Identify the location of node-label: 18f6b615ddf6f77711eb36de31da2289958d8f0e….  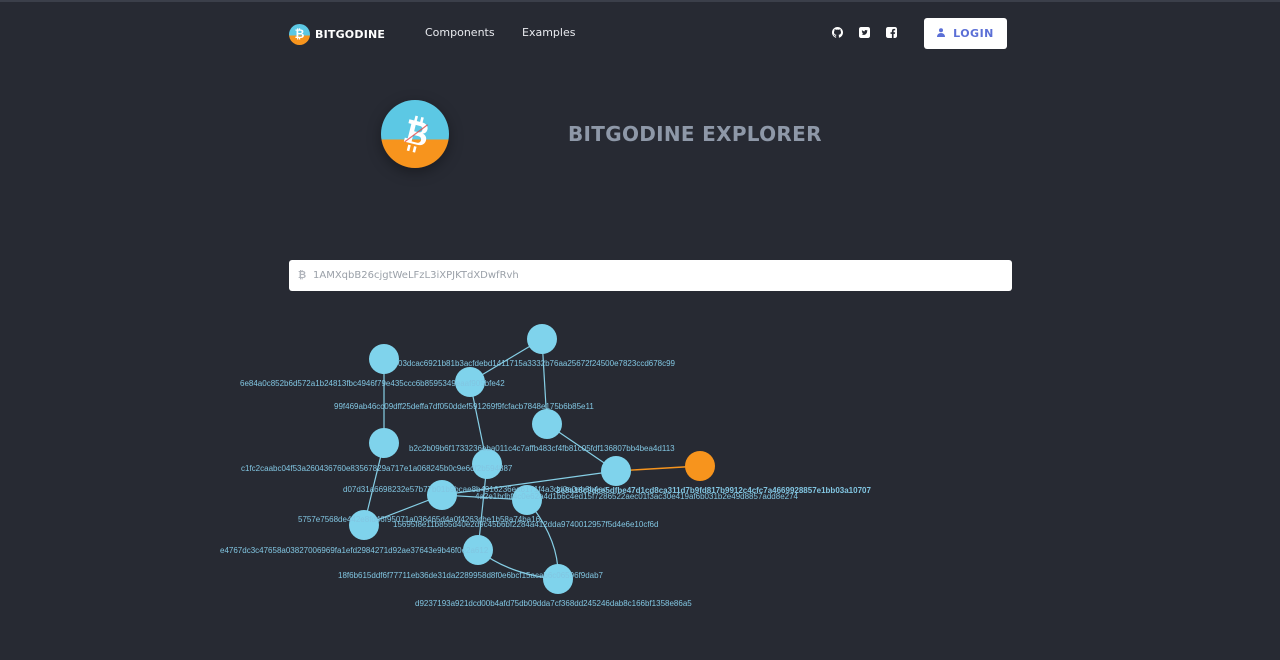
(471, 575).